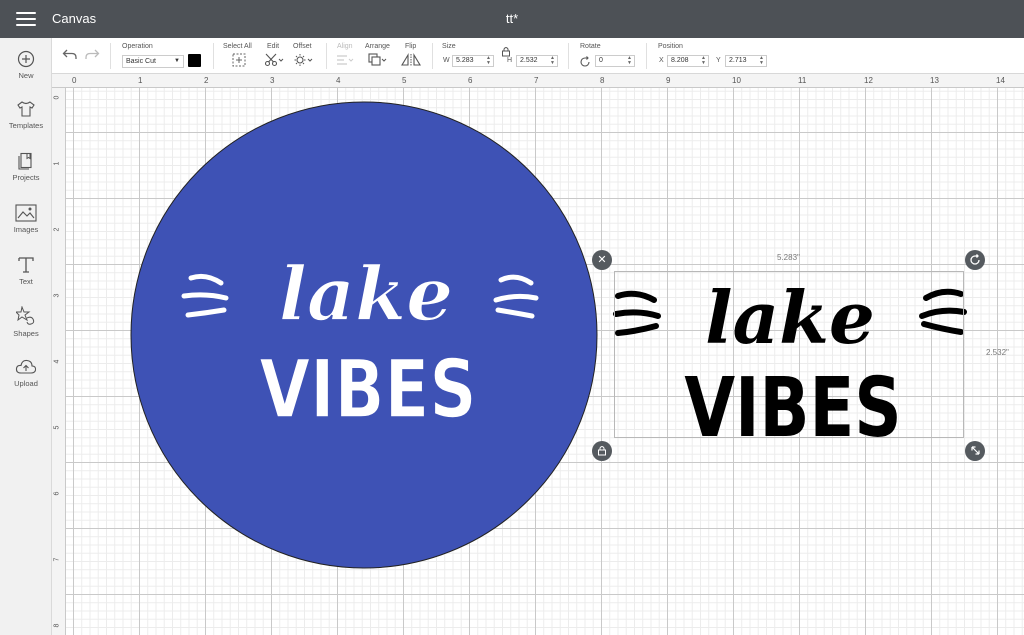 The width and height of the screenshot is (1024, 635). Describe the element at coordinates (668, 80) in the screenshot. I see `ruler-mark: 9` at that location.